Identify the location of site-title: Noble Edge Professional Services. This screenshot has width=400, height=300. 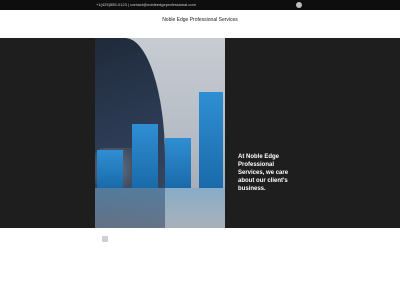
(200, 20).